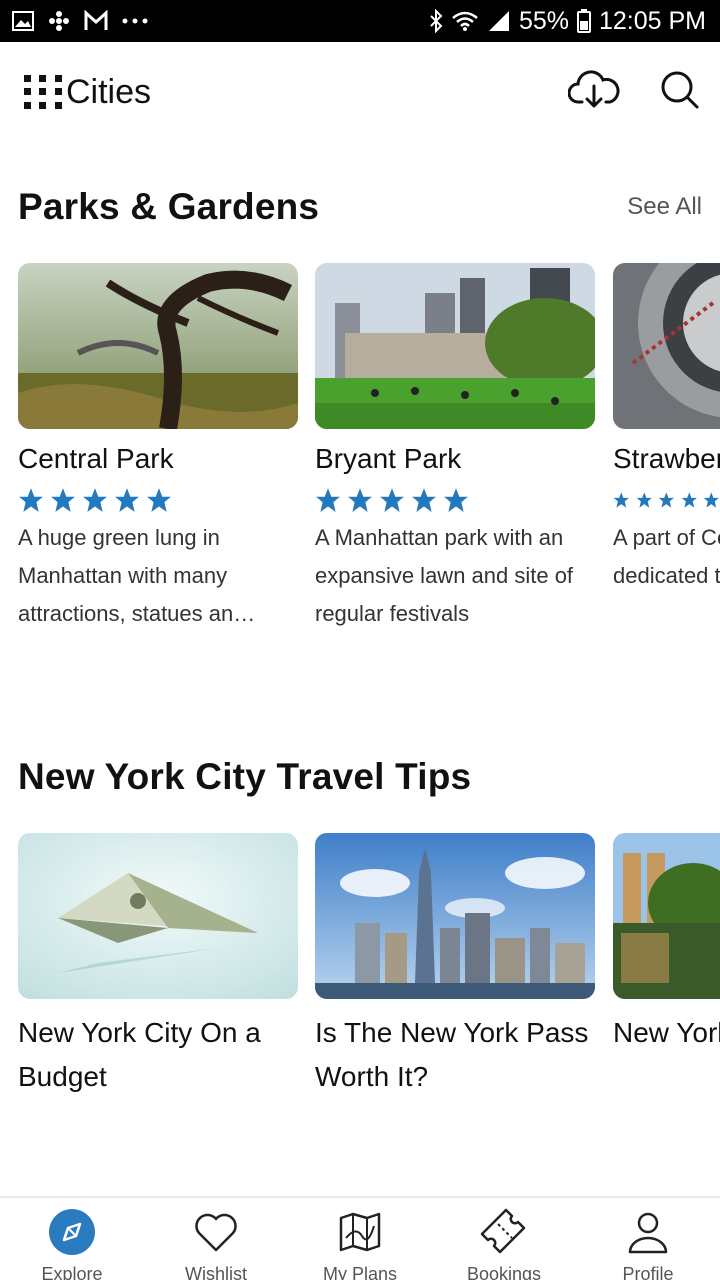  What do you see at coordinates (109, 91) in the screenshot?
I see `app-title: Cities` at bounding box center [109, 91].